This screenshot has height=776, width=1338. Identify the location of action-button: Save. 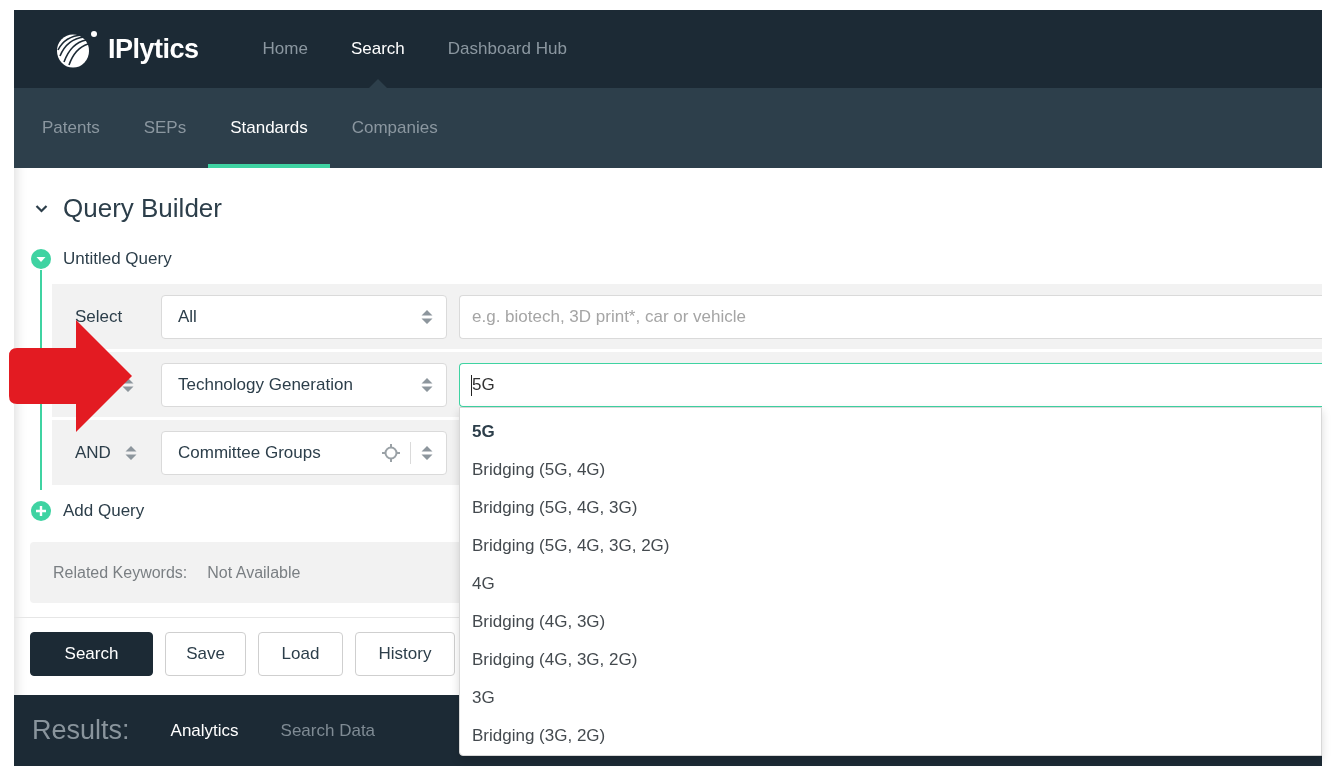
(205, 654).